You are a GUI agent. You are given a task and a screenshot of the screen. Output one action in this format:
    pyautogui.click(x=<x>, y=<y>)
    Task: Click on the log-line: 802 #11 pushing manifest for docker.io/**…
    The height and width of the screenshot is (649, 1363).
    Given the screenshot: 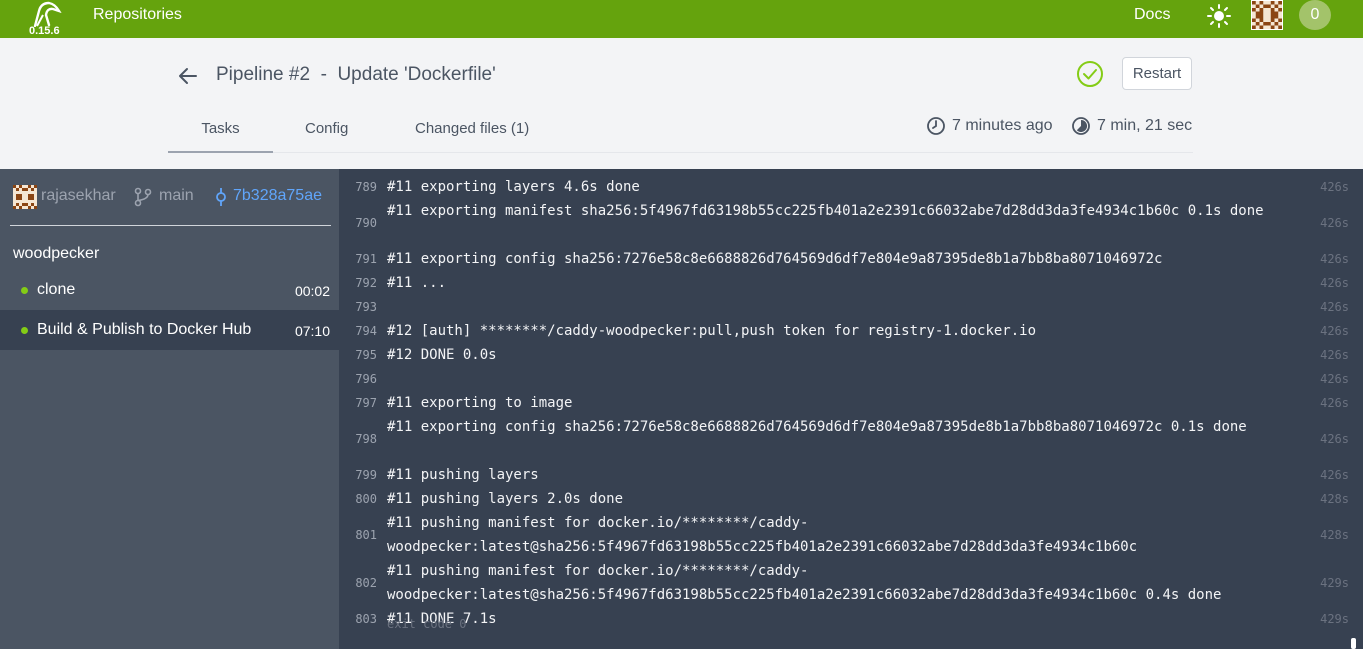 What is the action you would take?
    pyautogui.click(x=844, y=583)
    